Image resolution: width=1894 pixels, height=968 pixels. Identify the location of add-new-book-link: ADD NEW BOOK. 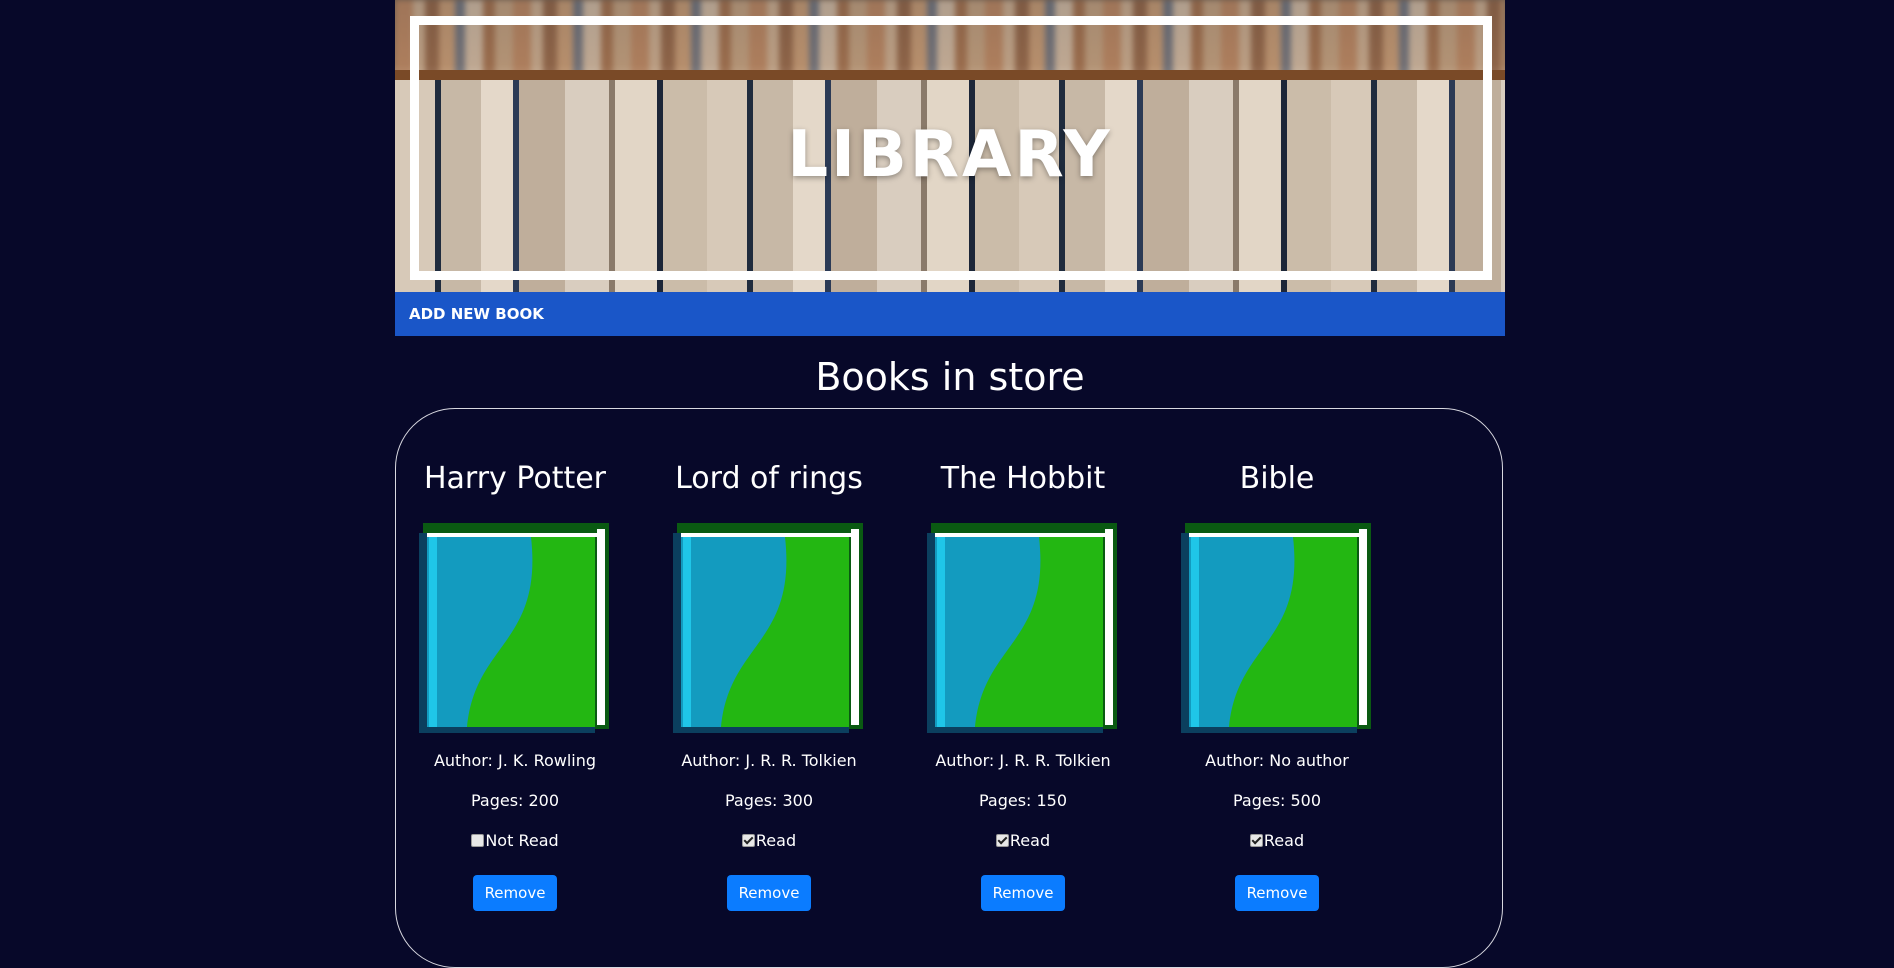
(476, 314).